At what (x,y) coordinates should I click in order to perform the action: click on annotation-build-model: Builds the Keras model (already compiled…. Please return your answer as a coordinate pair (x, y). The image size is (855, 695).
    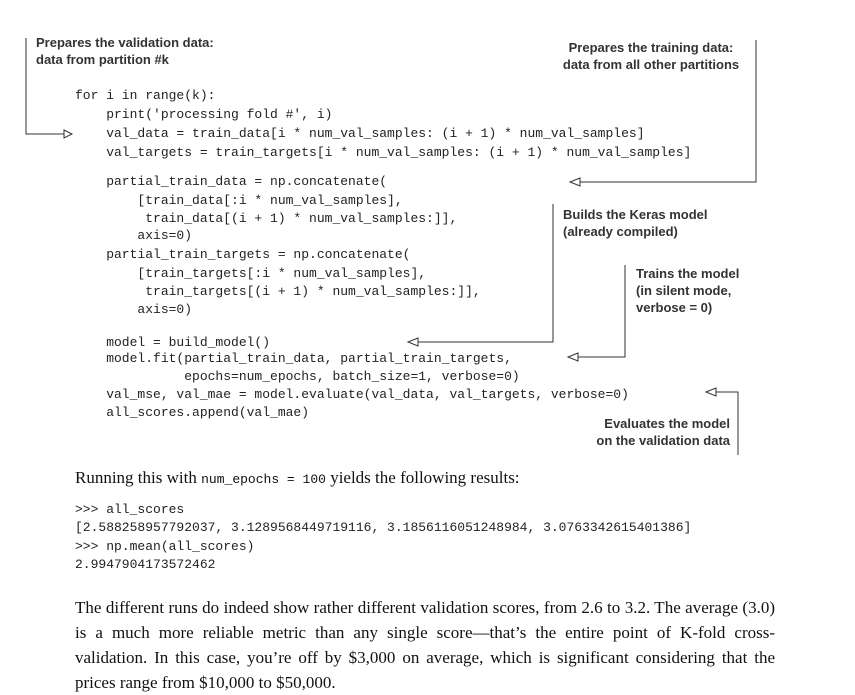
    Looking at the image, I should click on (635, 223).